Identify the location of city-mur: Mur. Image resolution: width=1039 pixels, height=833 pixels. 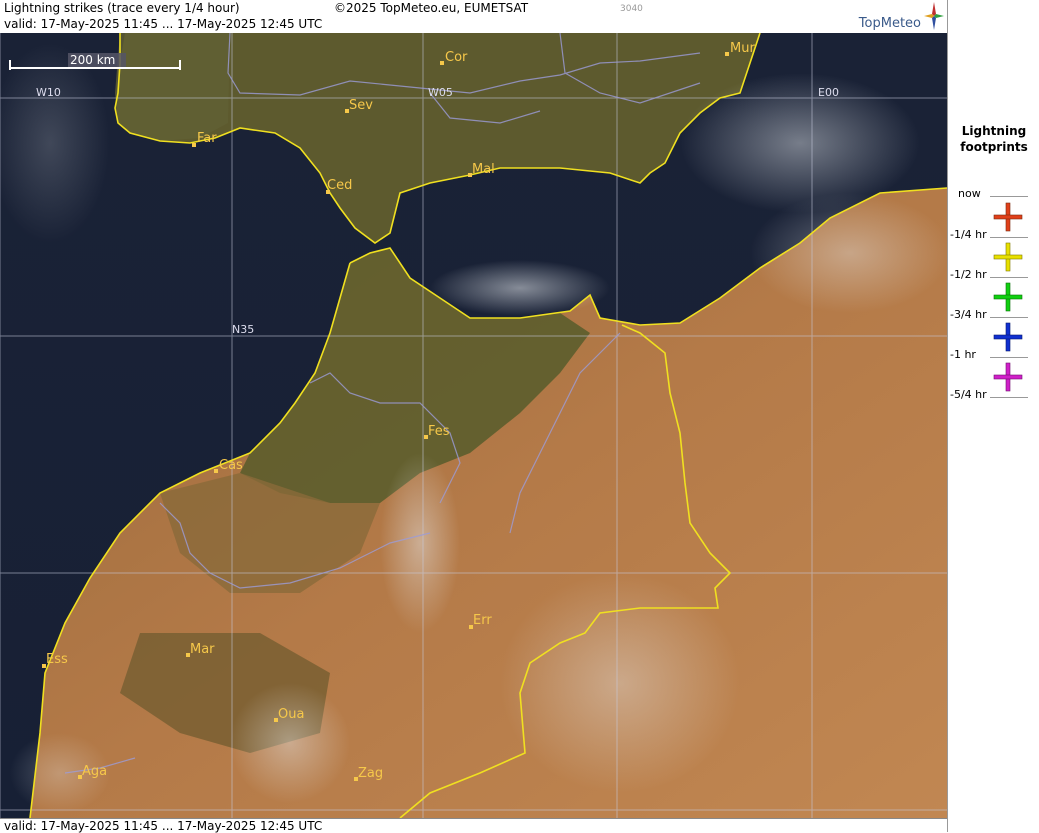
(740, 48).